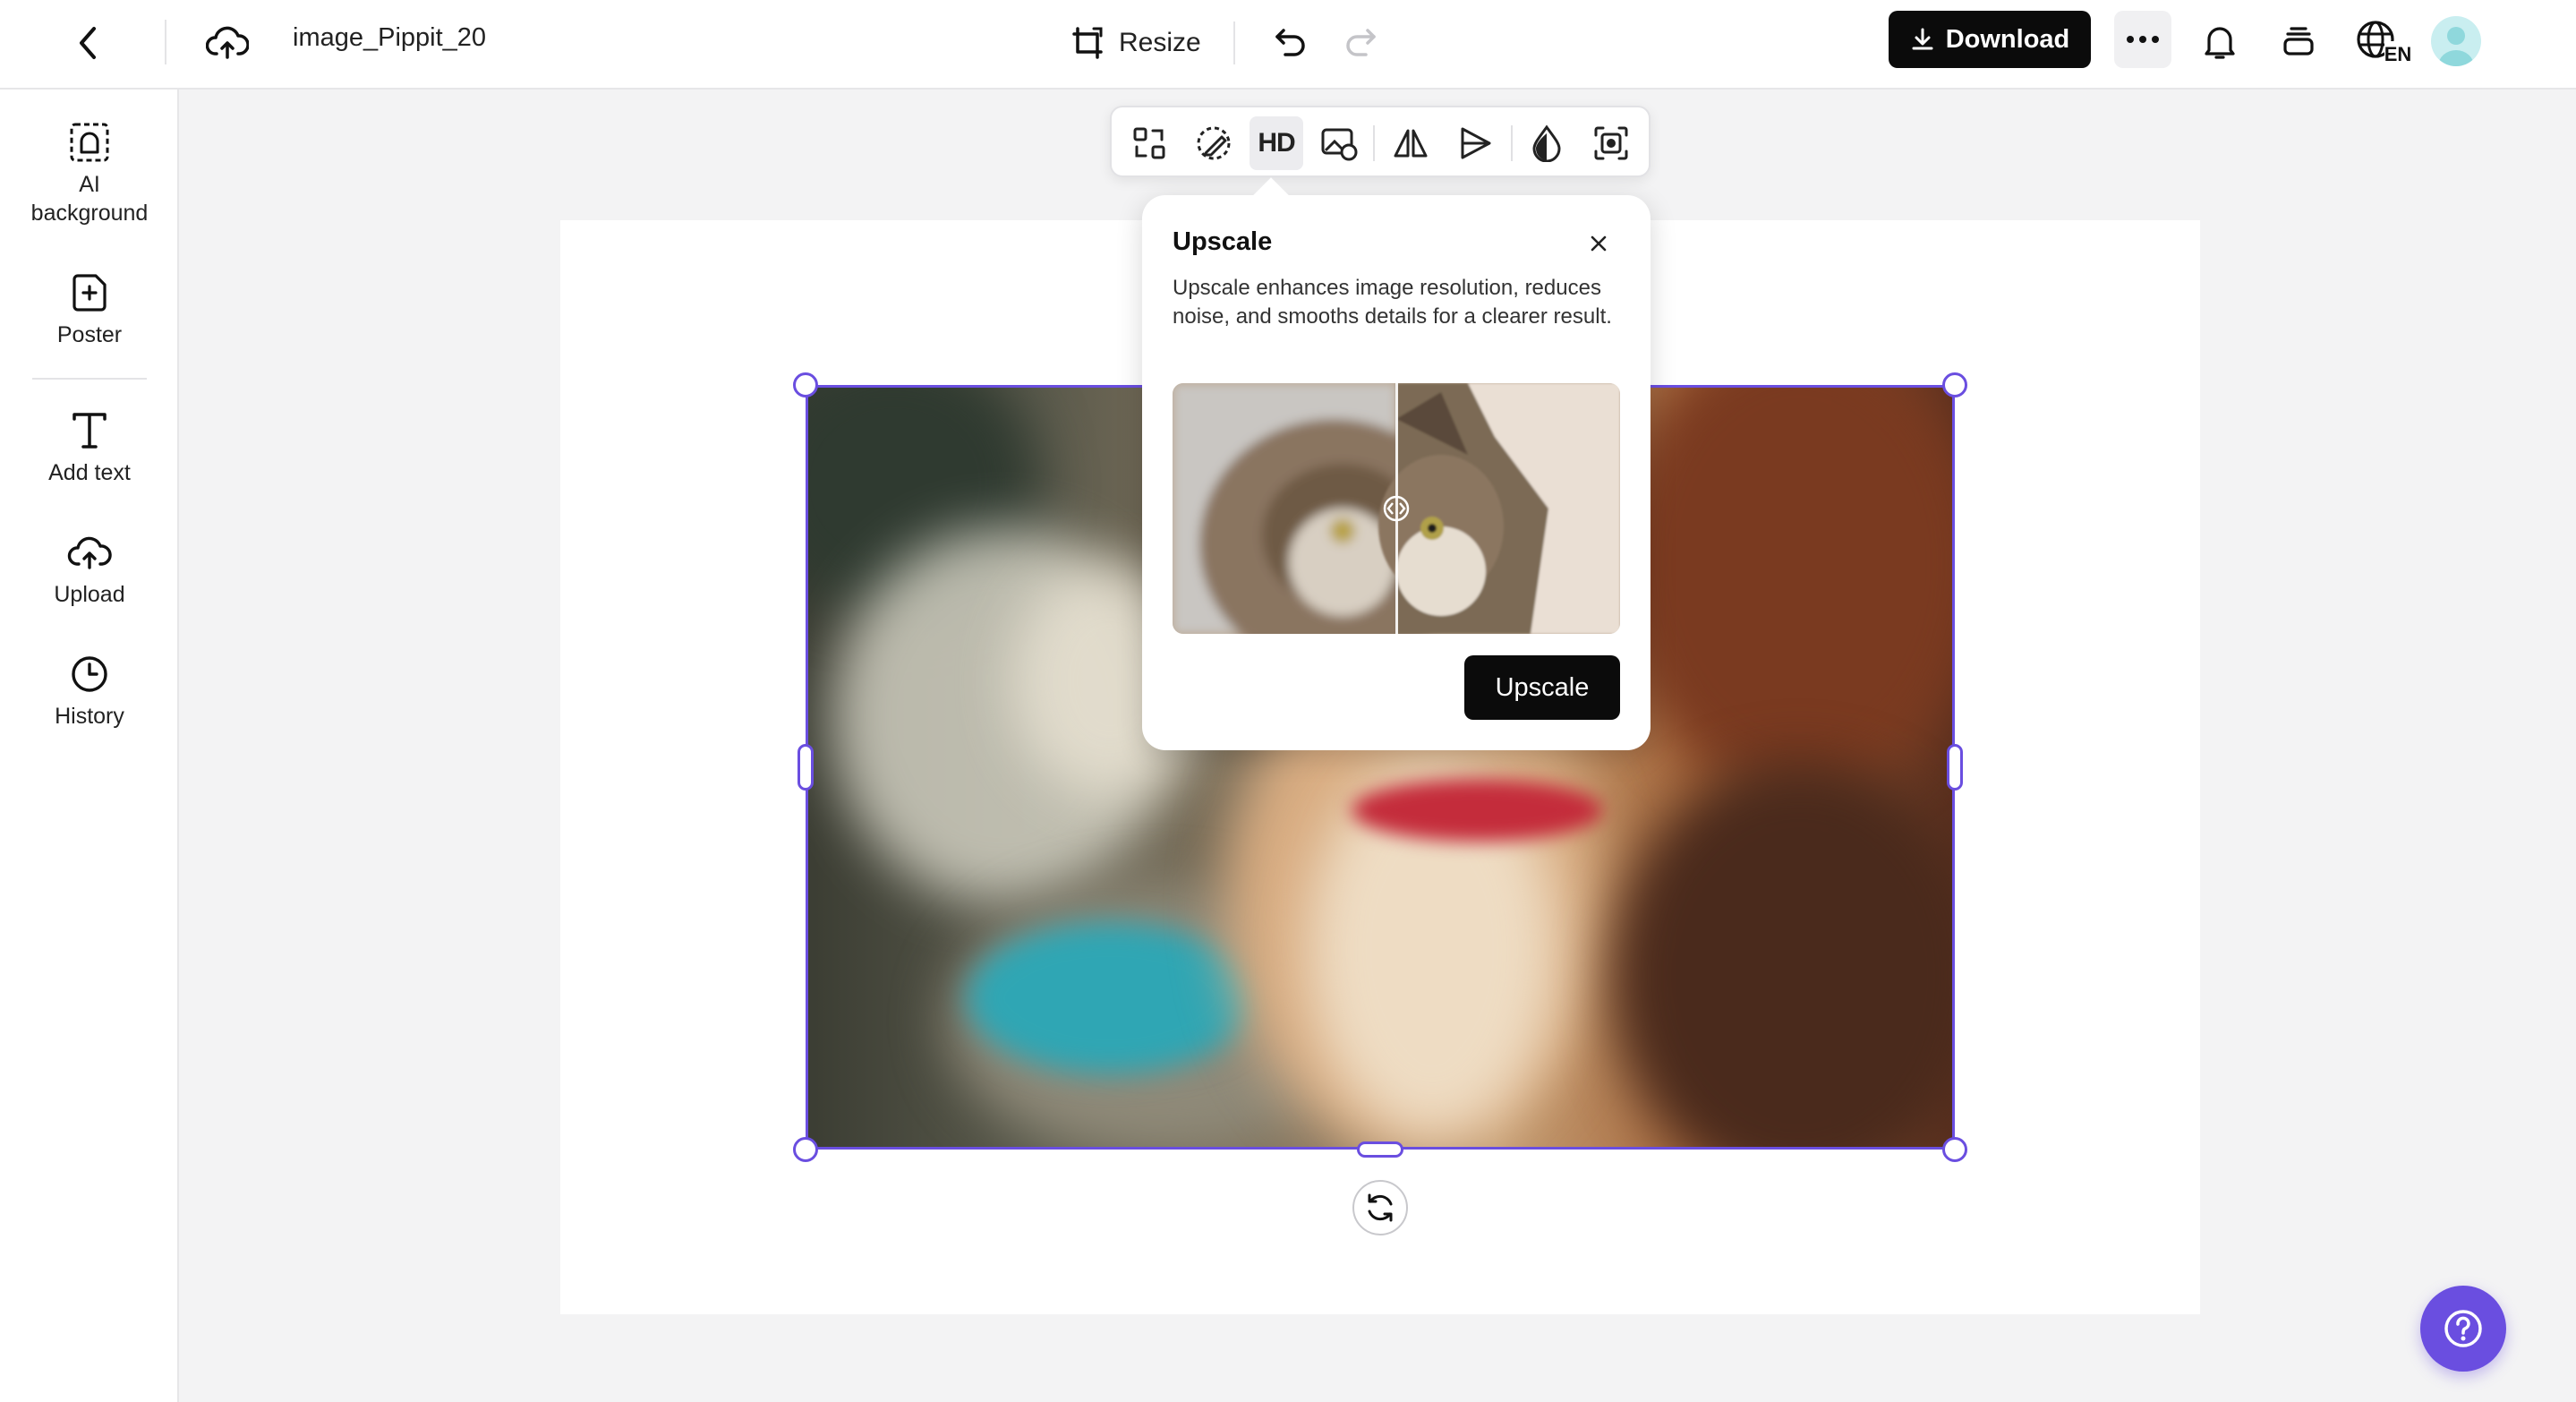 The height and width of the screenshot is (1402, 2576). I want to click on rotate-button, so click(1380, 1207).